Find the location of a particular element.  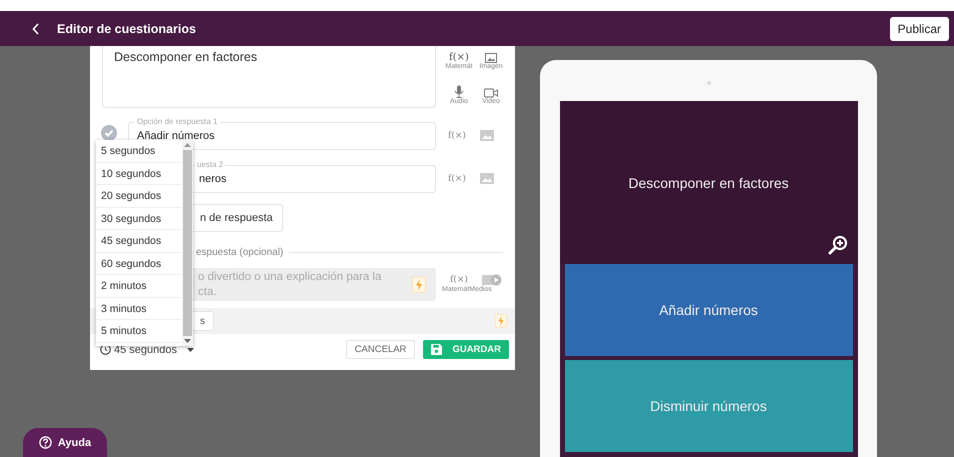

scroll-up-icon is located at coordinates (187, 145).